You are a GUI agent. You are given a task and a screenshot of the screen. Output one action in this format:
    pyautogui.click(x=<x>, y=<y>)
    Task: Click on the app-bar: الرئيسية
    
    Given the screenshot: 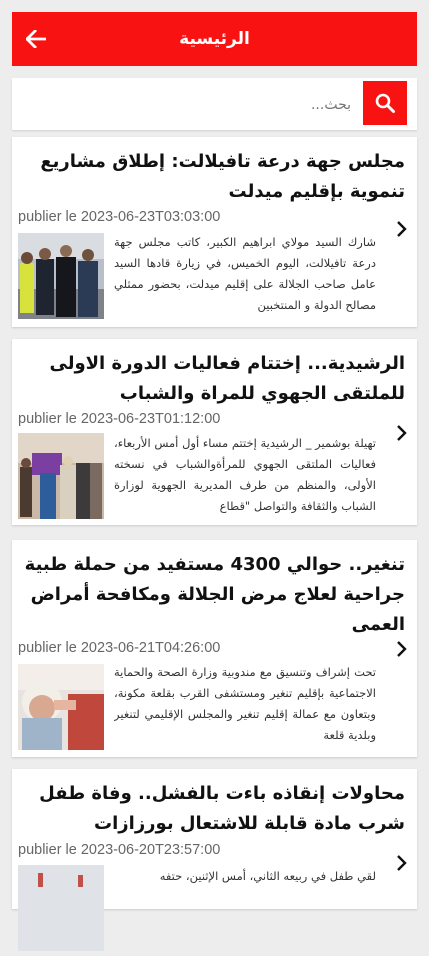 What is the action you would take?
    pyautogui.click(x=214, y=39)
    